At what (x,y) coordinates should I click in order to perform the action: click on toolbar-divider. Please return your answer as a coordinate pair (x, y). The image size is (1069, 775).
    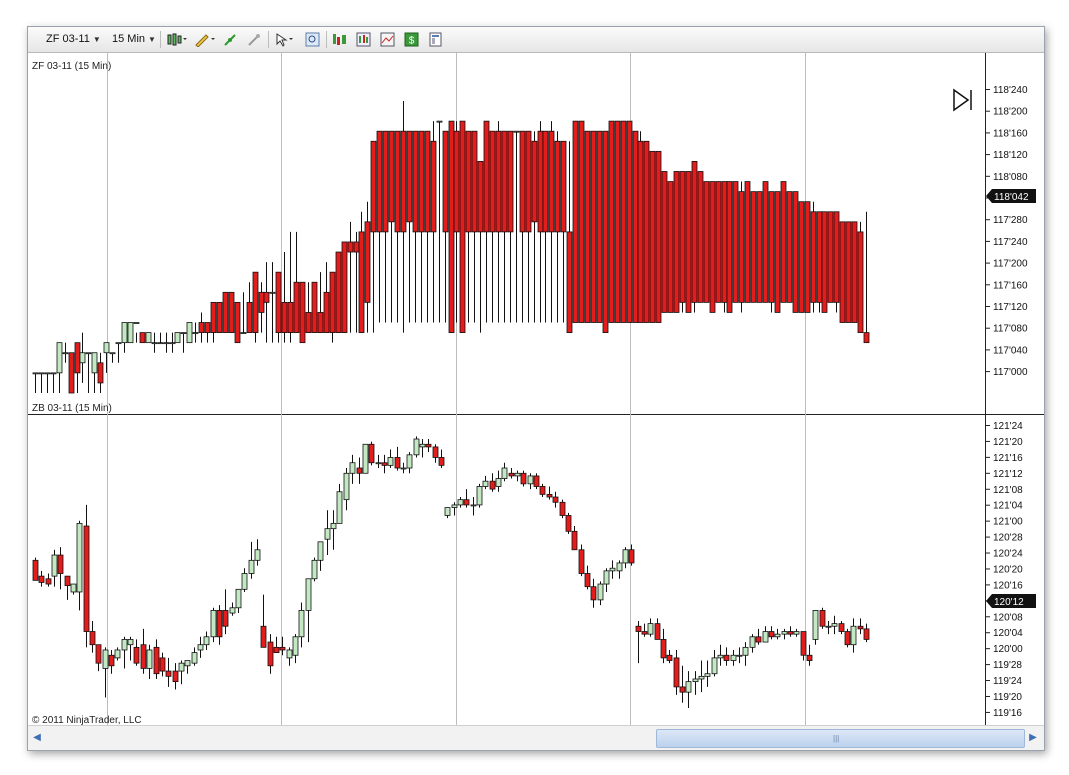
    Looking at the image, I should click on (326, 39).